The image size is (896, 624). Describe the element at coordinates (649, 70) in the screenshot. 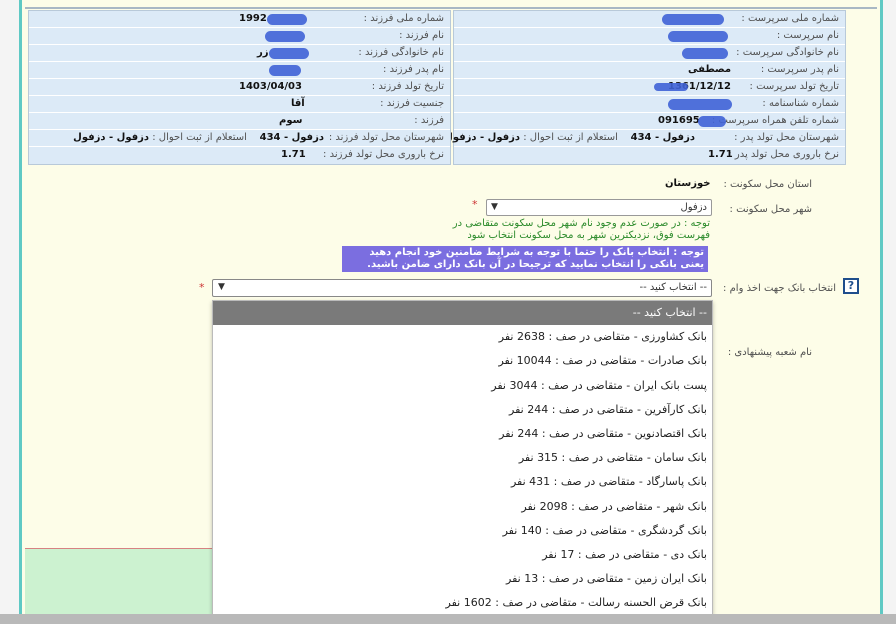

I see `guardian-father-name-row: نام پدر سرپرست : مصطفی` at that location.